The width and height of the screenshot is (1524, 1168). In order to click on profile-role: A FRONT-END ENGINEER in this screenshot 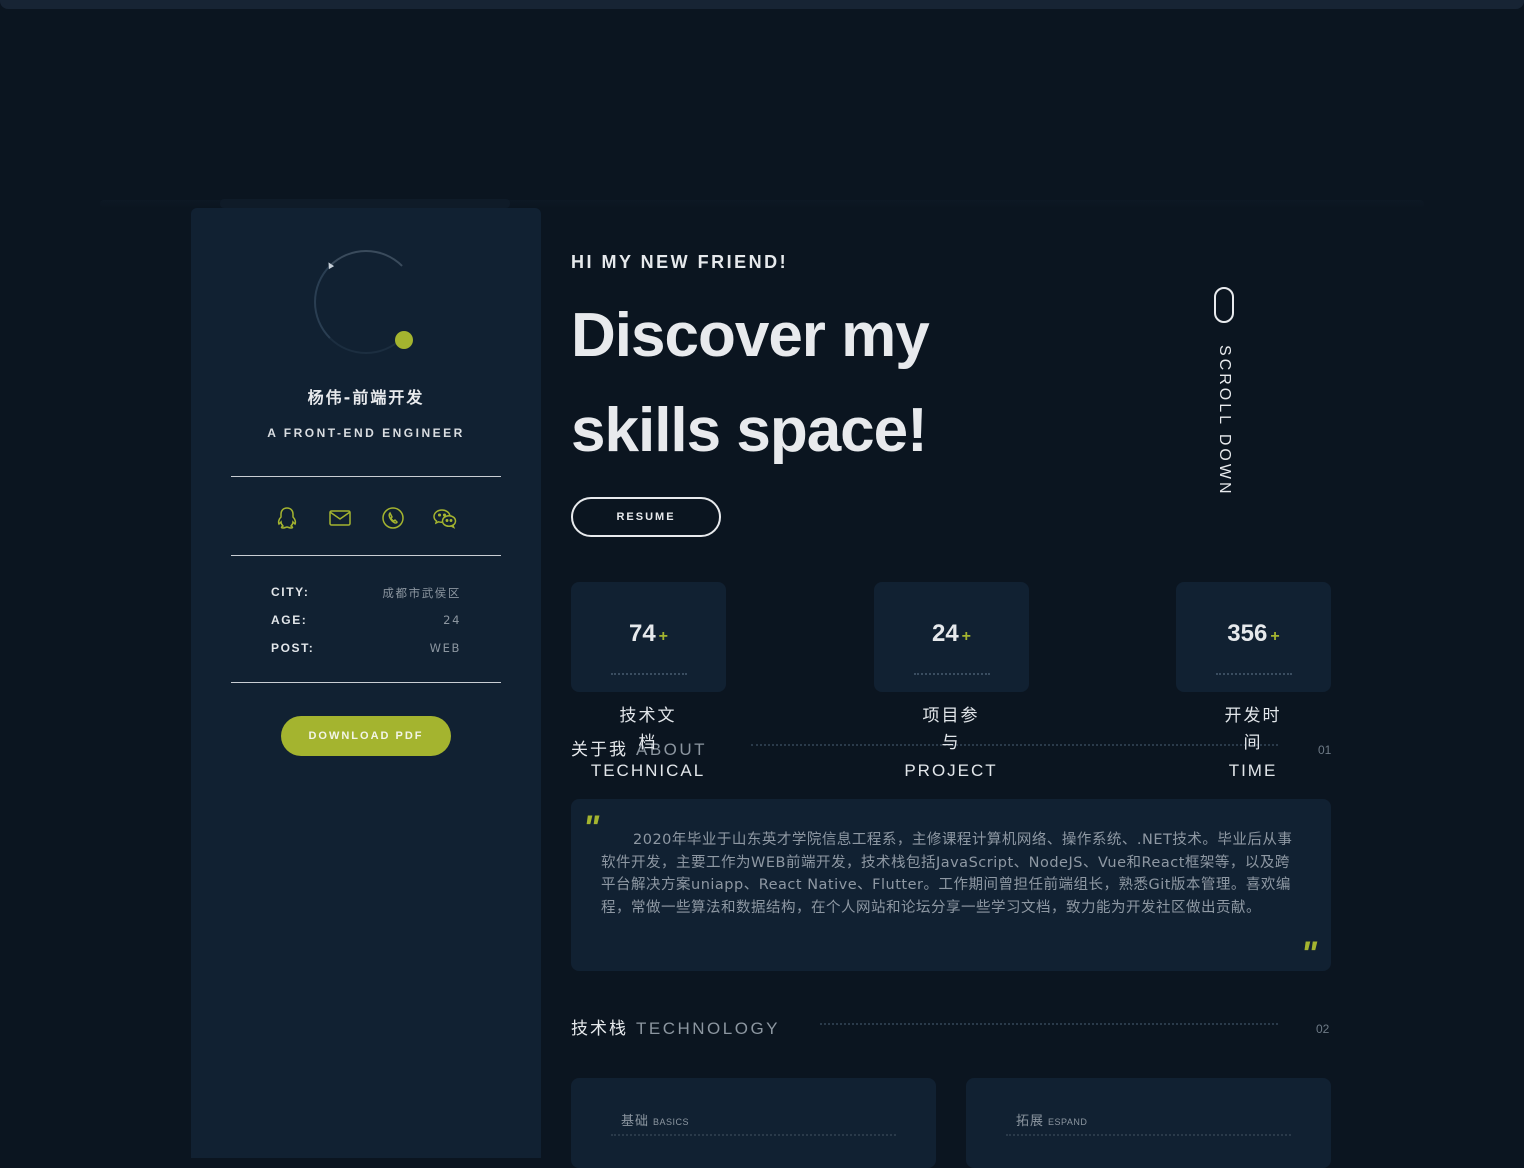, I will do `click(366, 433)`.